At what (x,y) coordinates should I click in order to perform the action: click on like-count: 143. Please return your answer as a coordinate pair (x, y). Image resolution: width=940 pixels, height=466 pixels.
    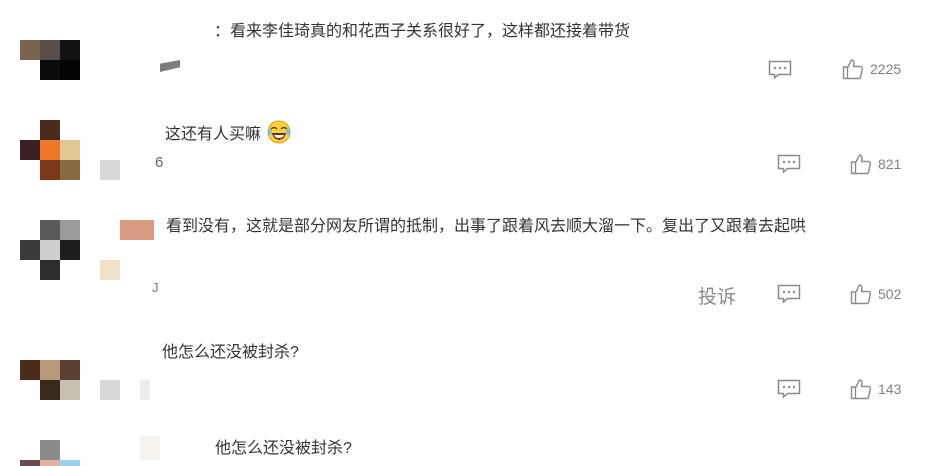
    Looking at the image, I should click on (890, 389).